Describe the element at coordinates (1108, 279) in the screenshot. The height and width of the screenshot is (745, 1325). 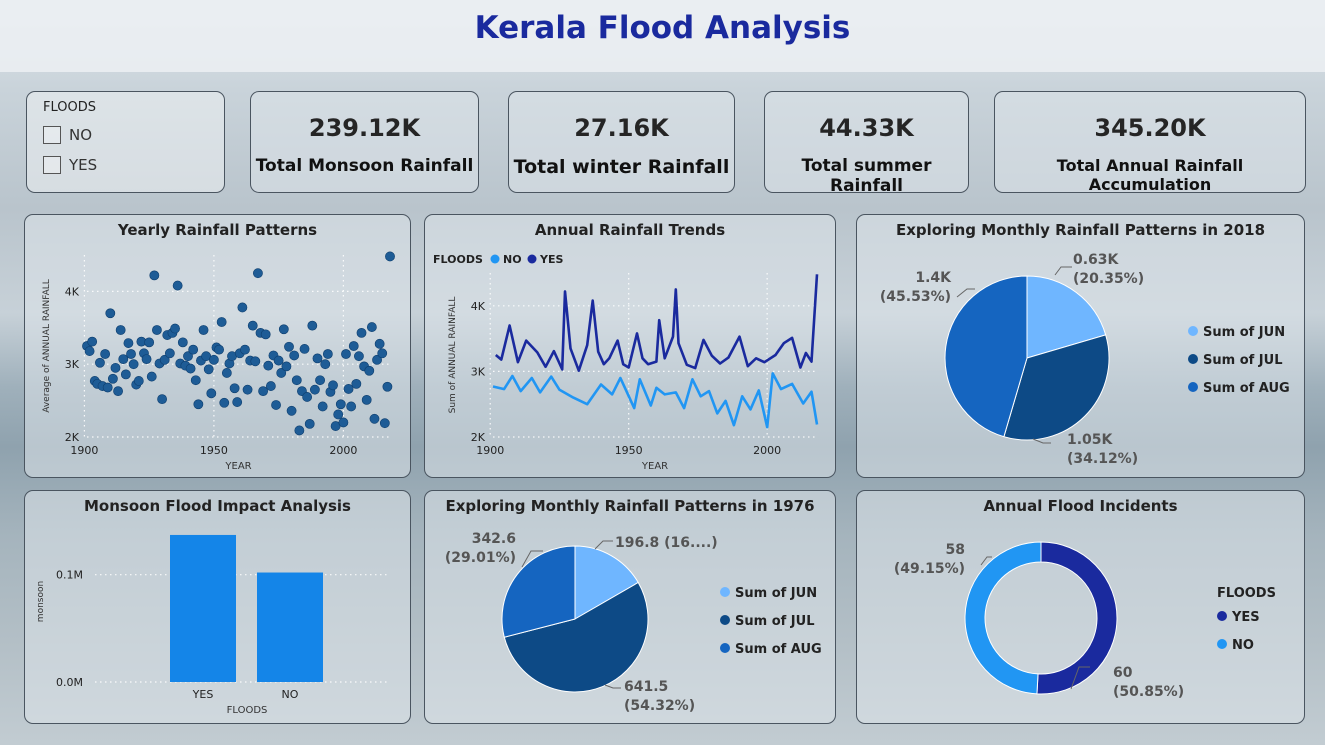
I see `data-label: (20.35%)` at that location.